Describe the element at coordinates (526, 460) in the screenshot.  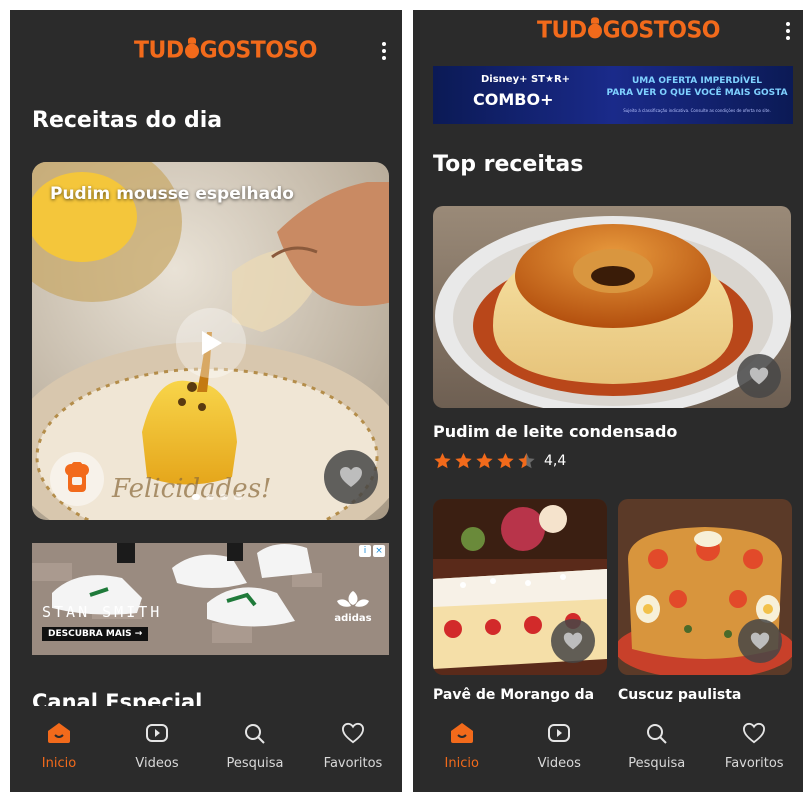
I see `star-half-icon` at that location.